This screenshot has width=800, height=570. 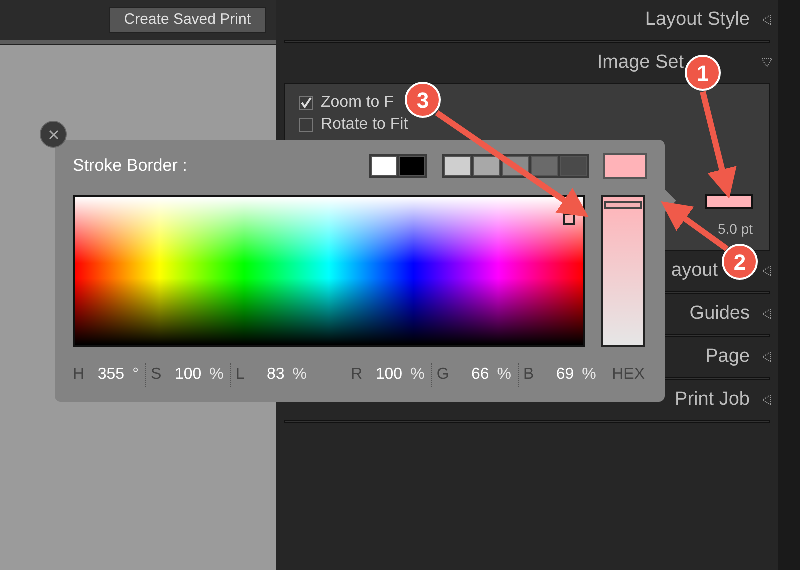 What do you see at coordinates (79, 375) in the screenshot?
I see `readout-label: H` at bounding box center [79, 375].